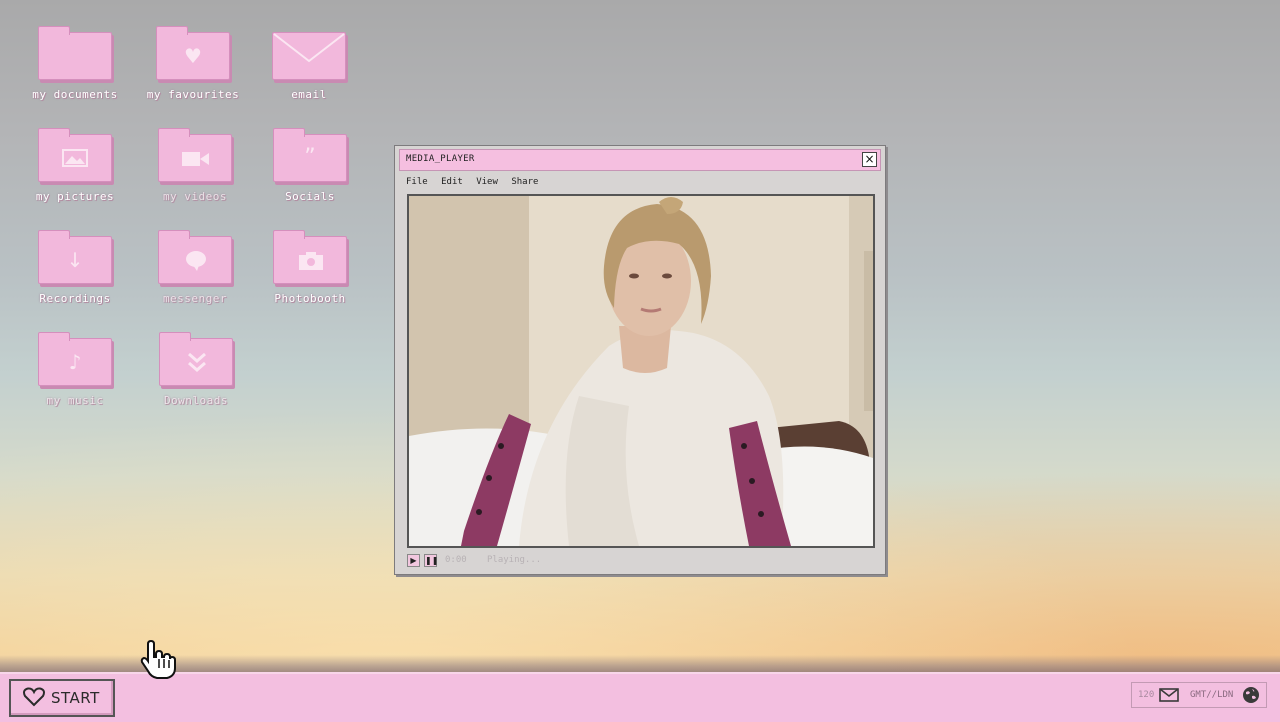 The width and height of the screenshot is (1280, 722). I want to click on media-player-titlebar: MEDIA_PLAYER ×, so click(640, 160).